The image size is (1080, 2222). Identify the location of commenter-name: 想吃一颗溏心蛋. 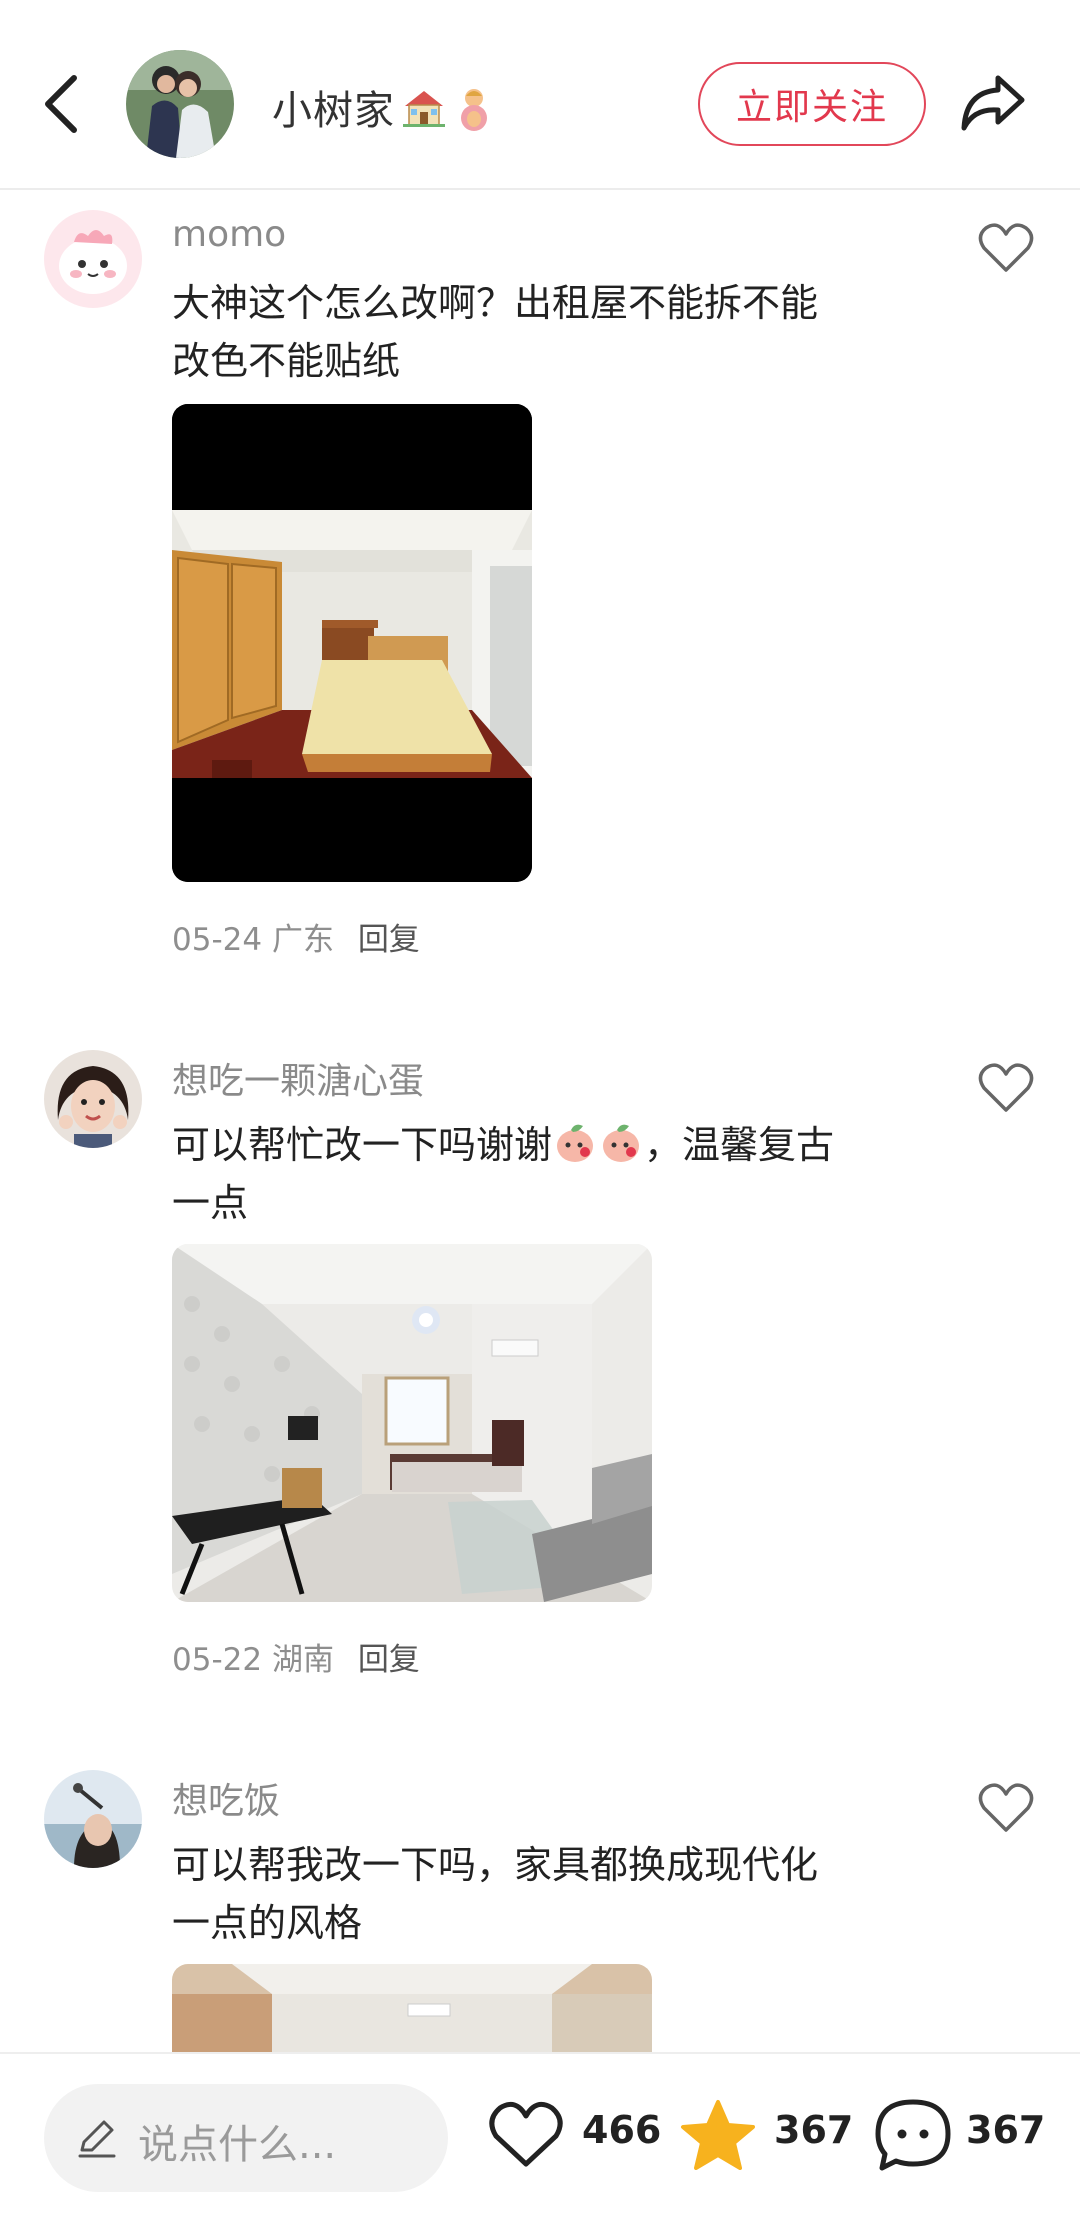
(298, 1078).